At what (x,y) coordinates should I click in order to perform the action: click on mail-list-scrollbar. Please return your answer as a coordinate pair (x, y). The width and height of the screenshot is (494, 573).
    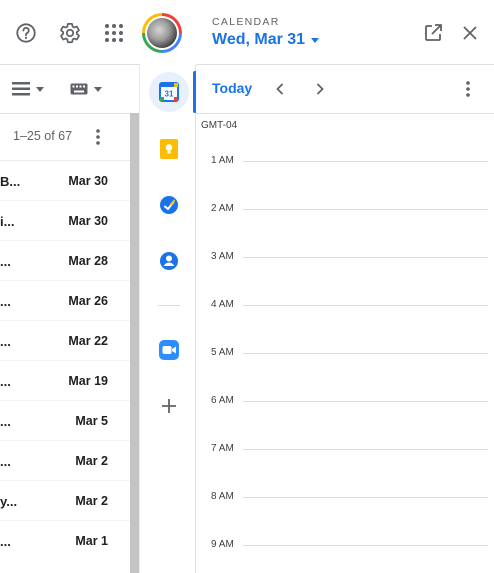
    Looking at the image, I should click on (134, 343).